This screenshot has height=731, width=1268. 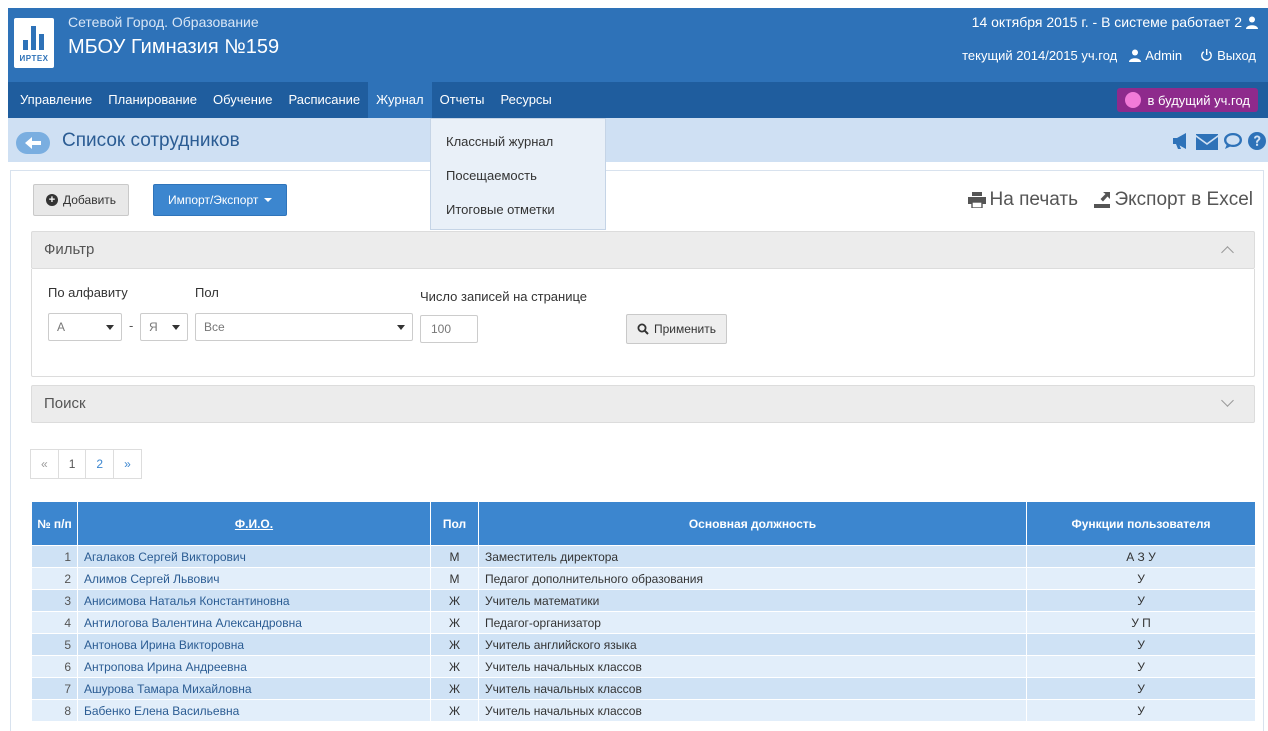 What do you see at coordinates (54, 644) in the screenshot?
I see `row-number: 5` at bounding box center [54, 644].